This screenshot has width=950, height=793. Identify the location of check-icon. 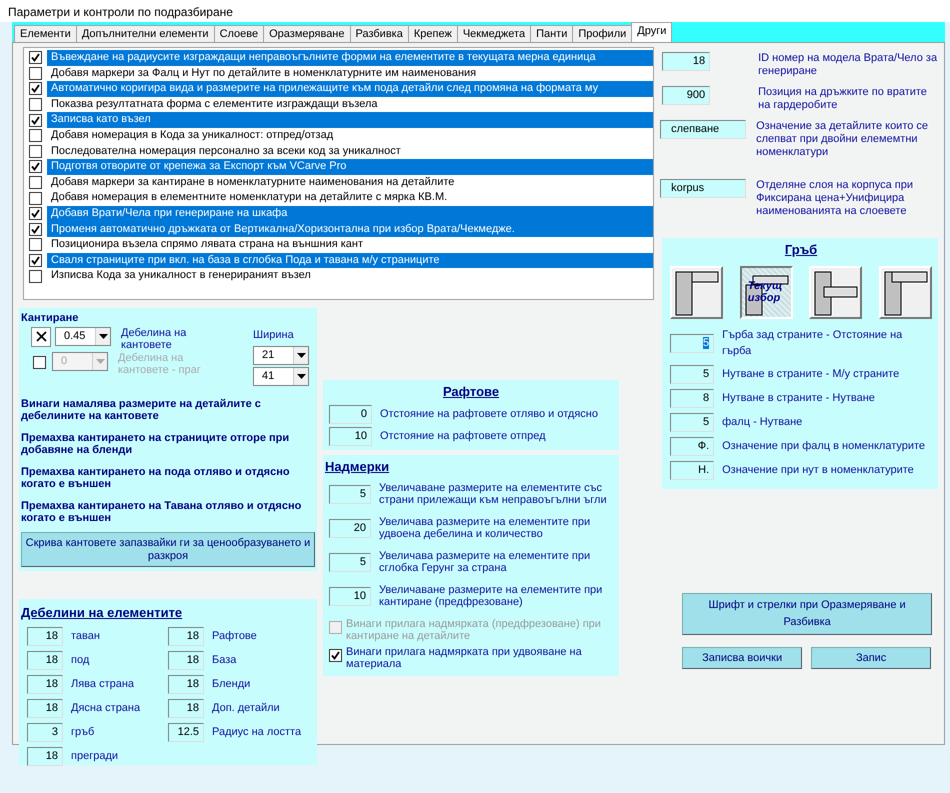
(35, 120).